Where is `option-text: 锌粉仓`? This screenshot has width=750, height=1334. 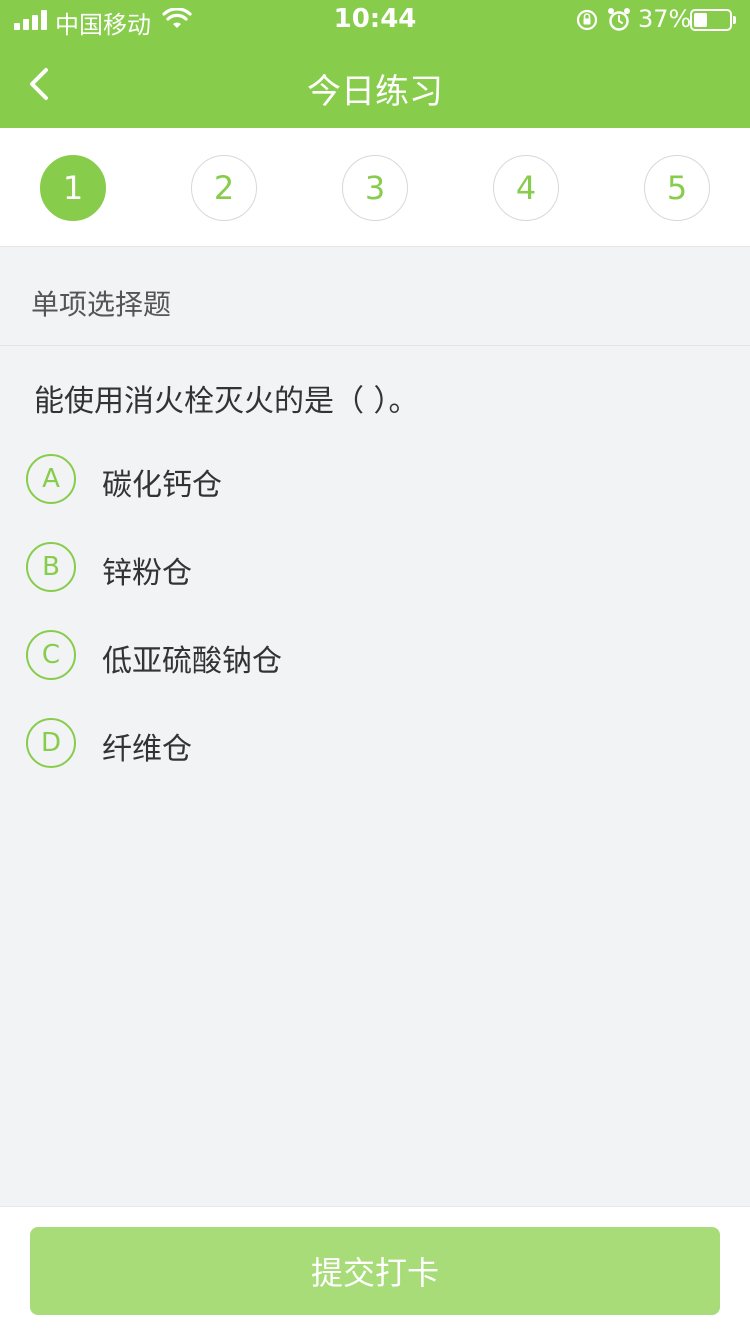
option-text: 锌粉仓 is located at coordinates (147, 573).